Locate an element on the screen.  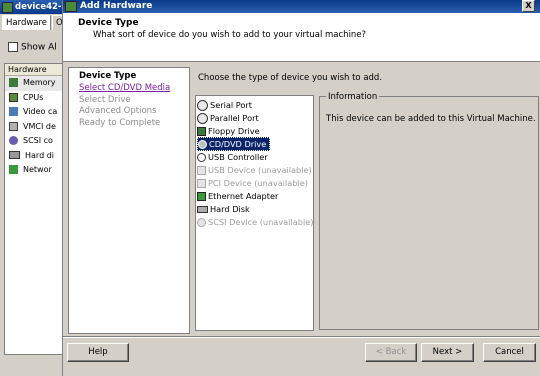
hardware-item-hard-disk: Hard di is located at coordinates (36, 156).